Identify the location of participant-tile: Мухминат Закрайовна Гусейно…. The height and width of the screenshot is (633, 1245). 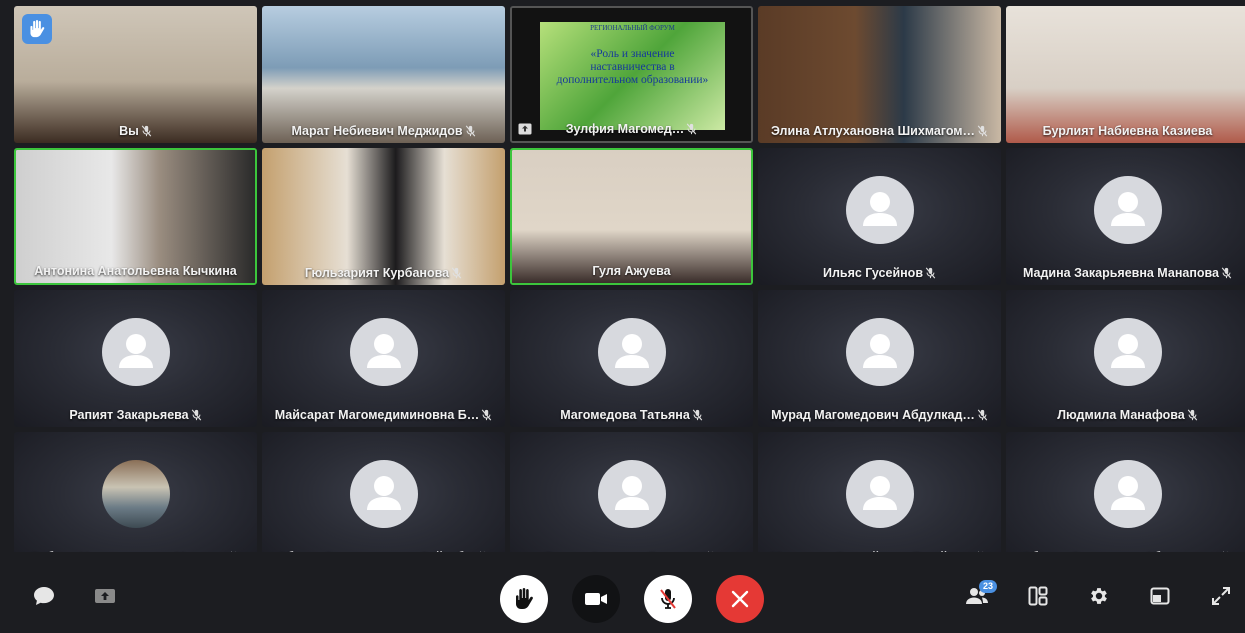
(879, 492).